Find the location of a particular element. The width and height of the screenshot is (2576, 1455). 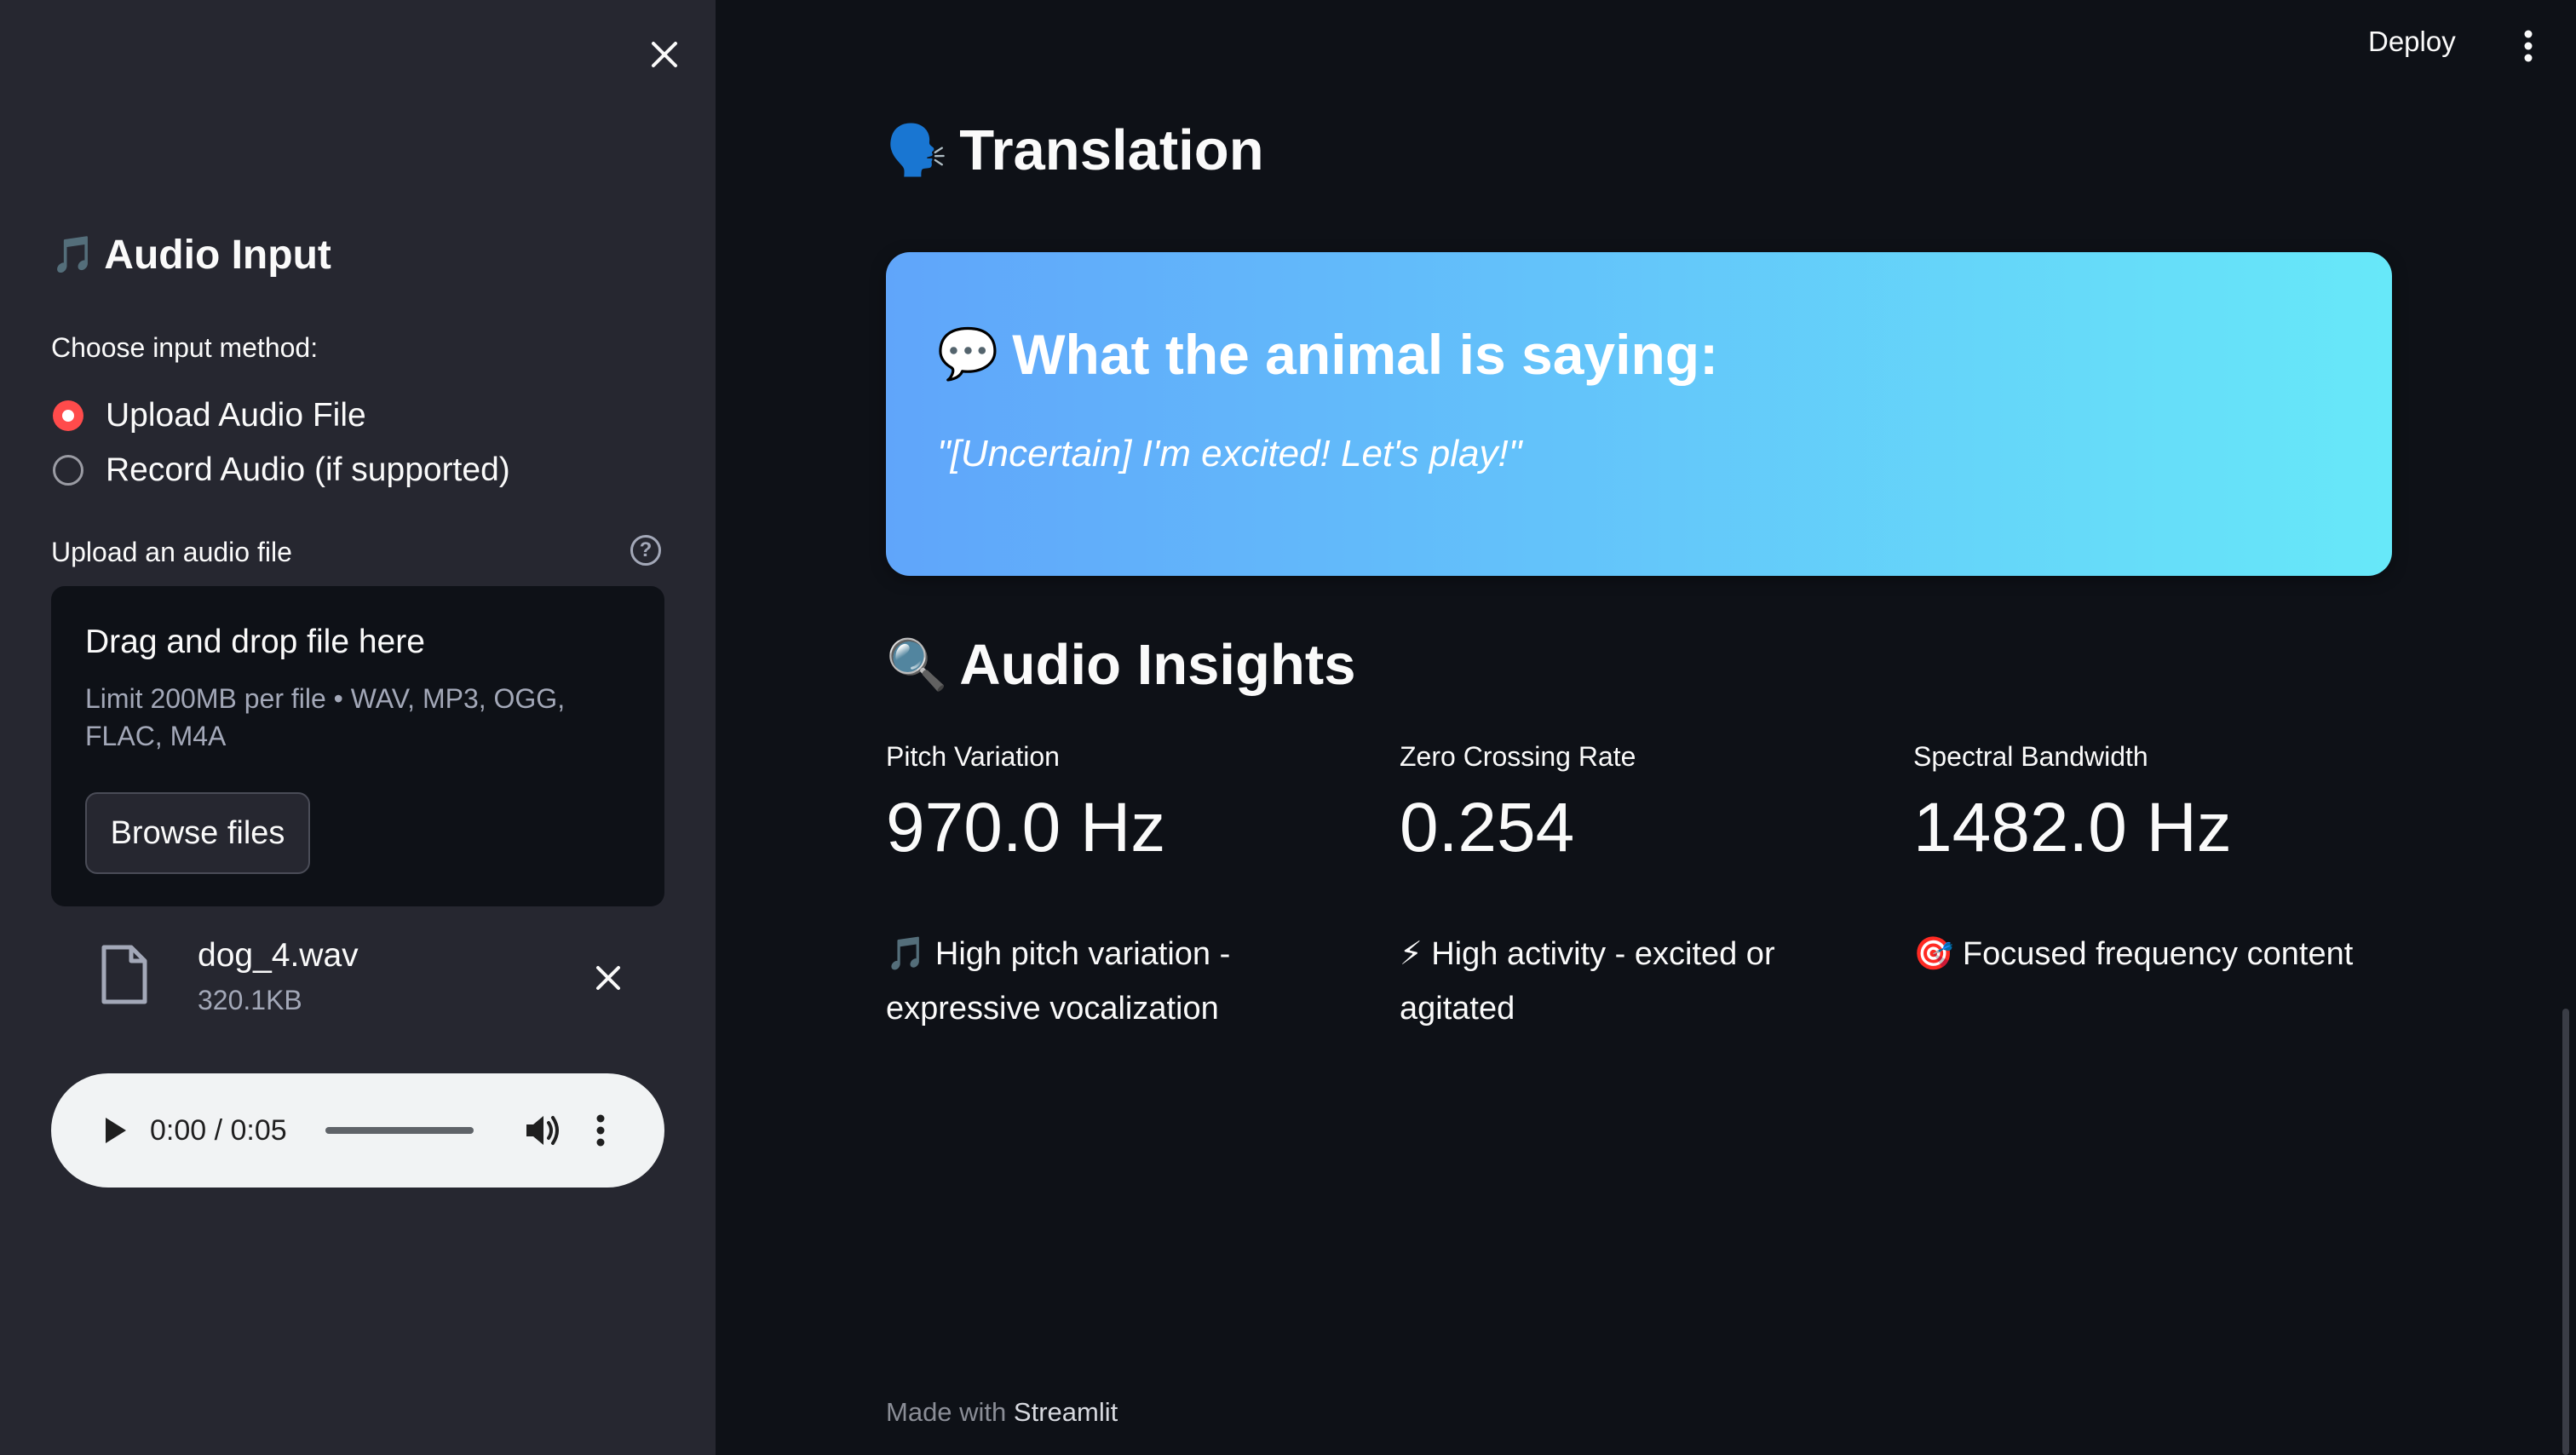

radio-upload-label: Upload Audio File is located at coordinates (236, 415).